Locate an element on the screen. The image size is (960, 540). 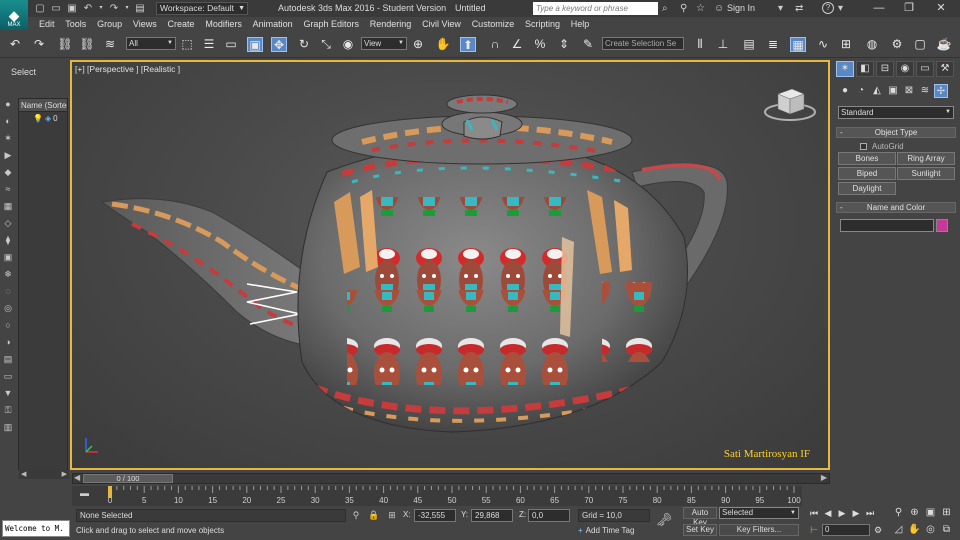
menu-group: Group is located at coordinates (110, 24).